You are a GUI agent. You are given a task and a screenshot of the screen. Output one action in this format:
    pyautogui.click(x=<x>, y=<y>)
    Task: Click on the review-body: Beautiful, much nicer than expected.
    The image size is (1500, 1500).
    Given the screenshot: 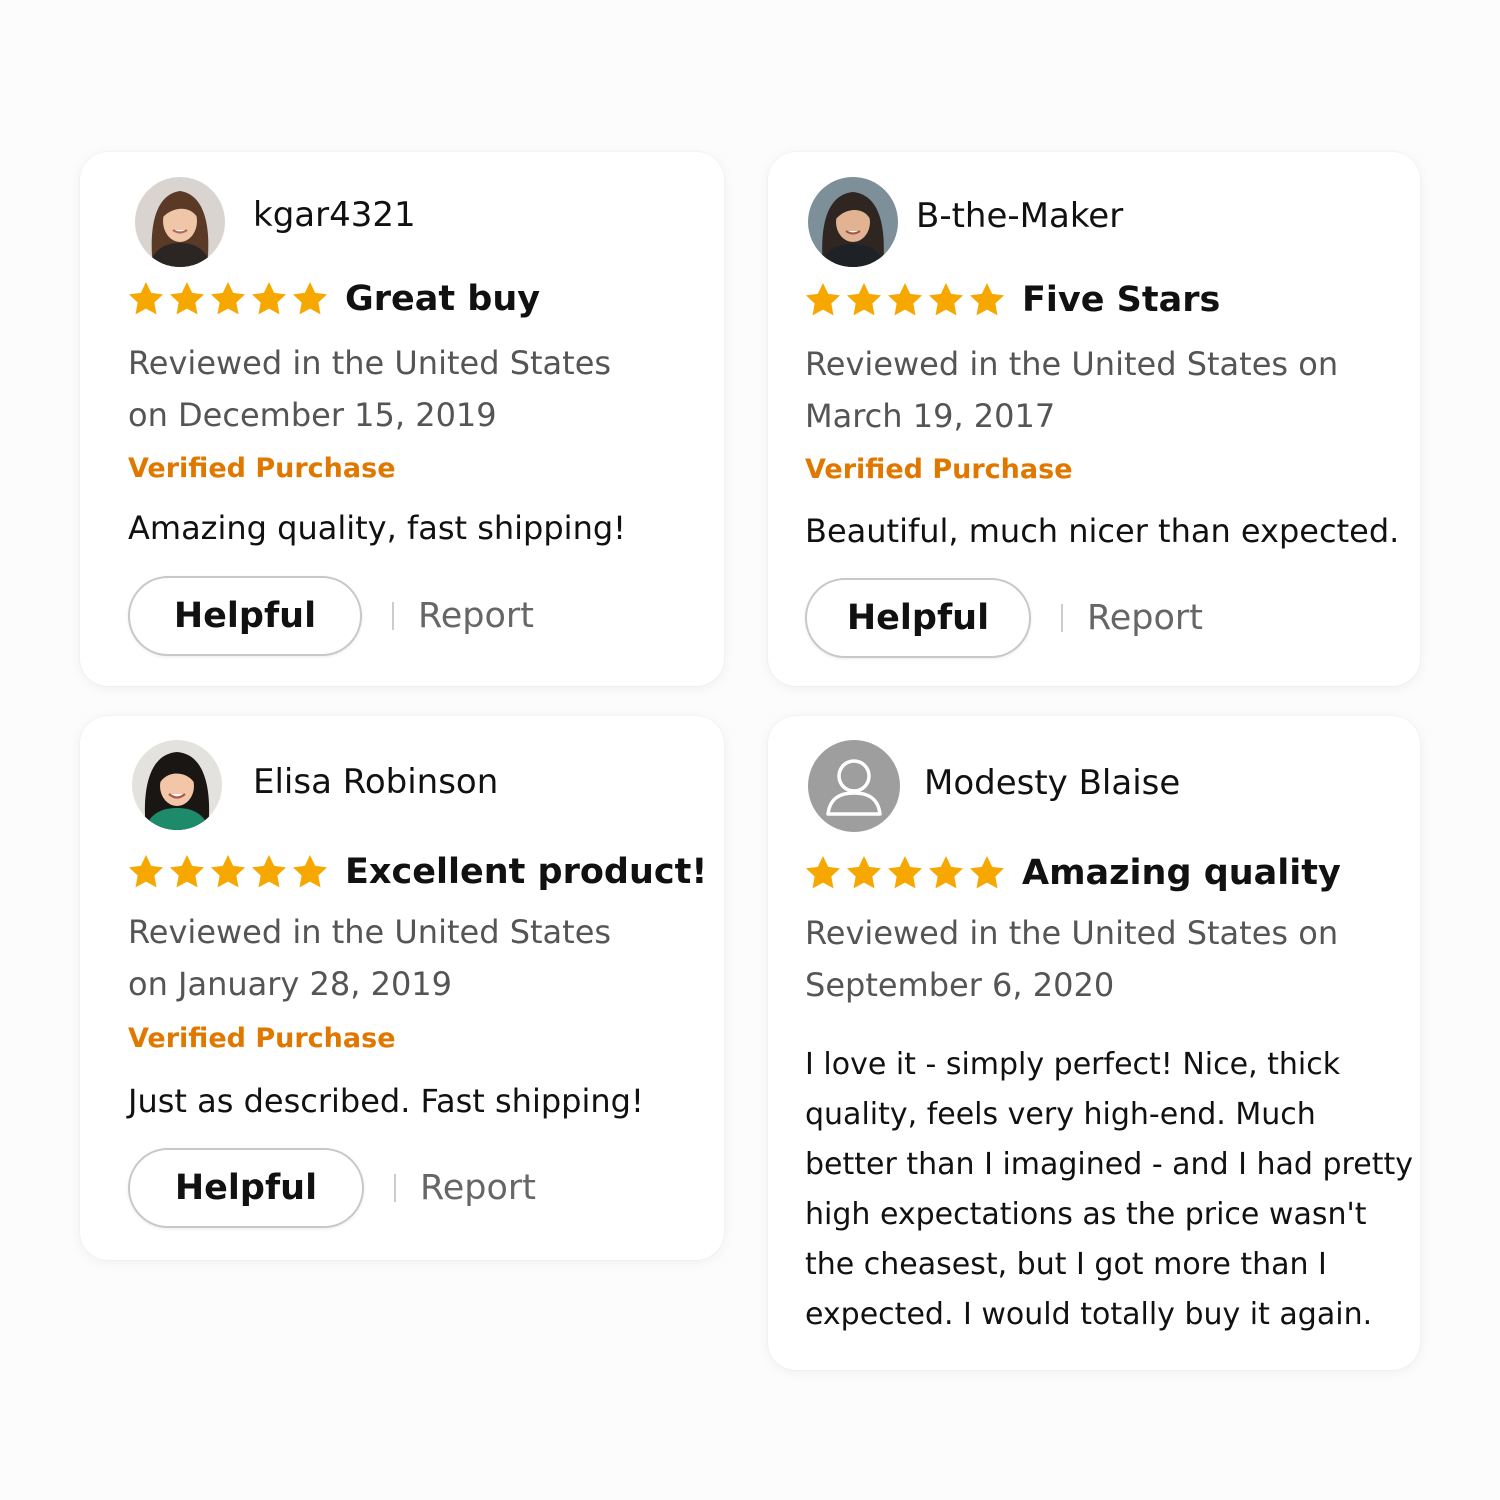 What is the action you would take?
    pyautogui.click(x=1102, y=531)
    